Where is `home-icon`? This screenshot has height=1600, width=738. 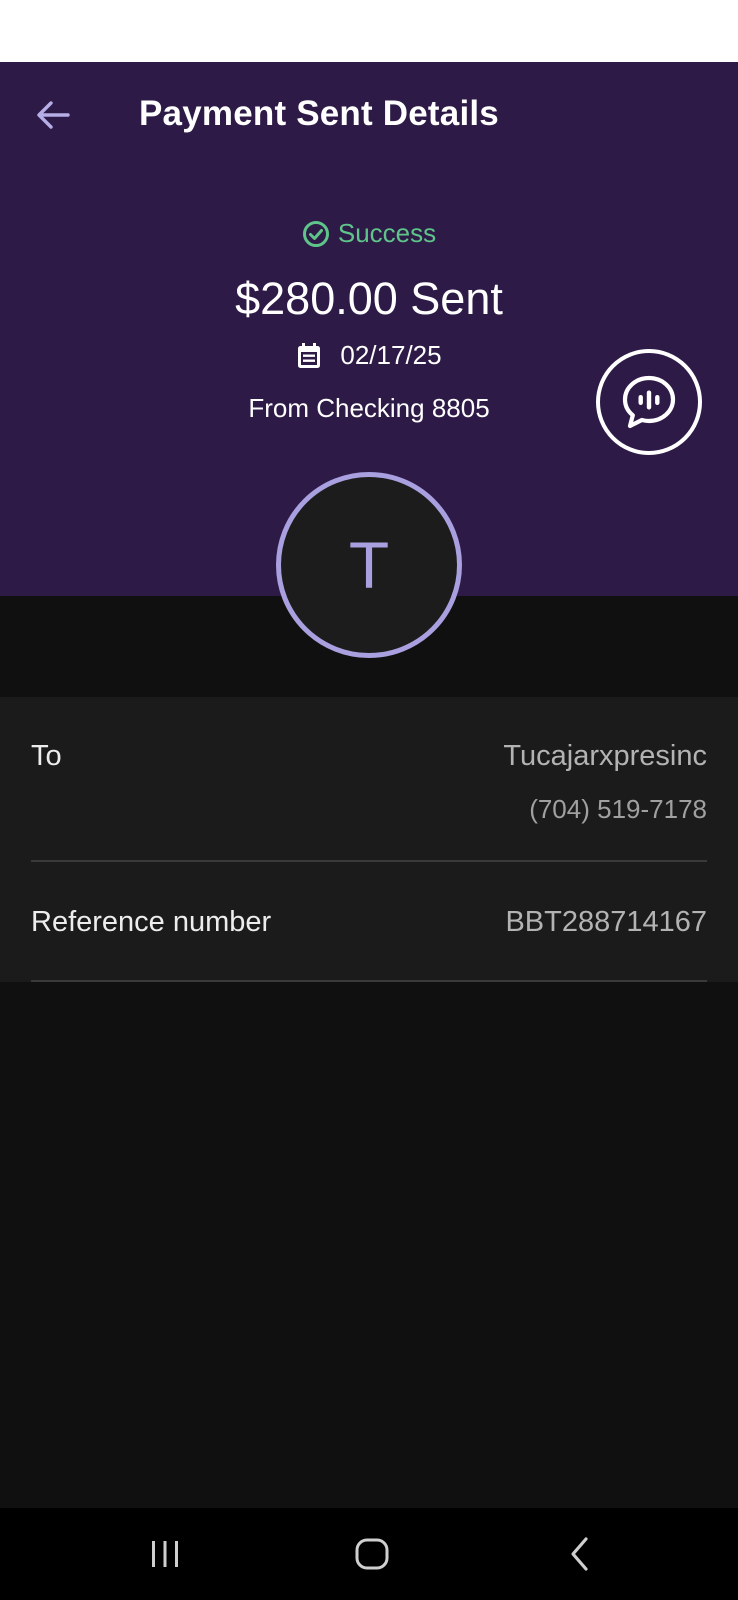
home-icon is located at coordinates (372, 1554).